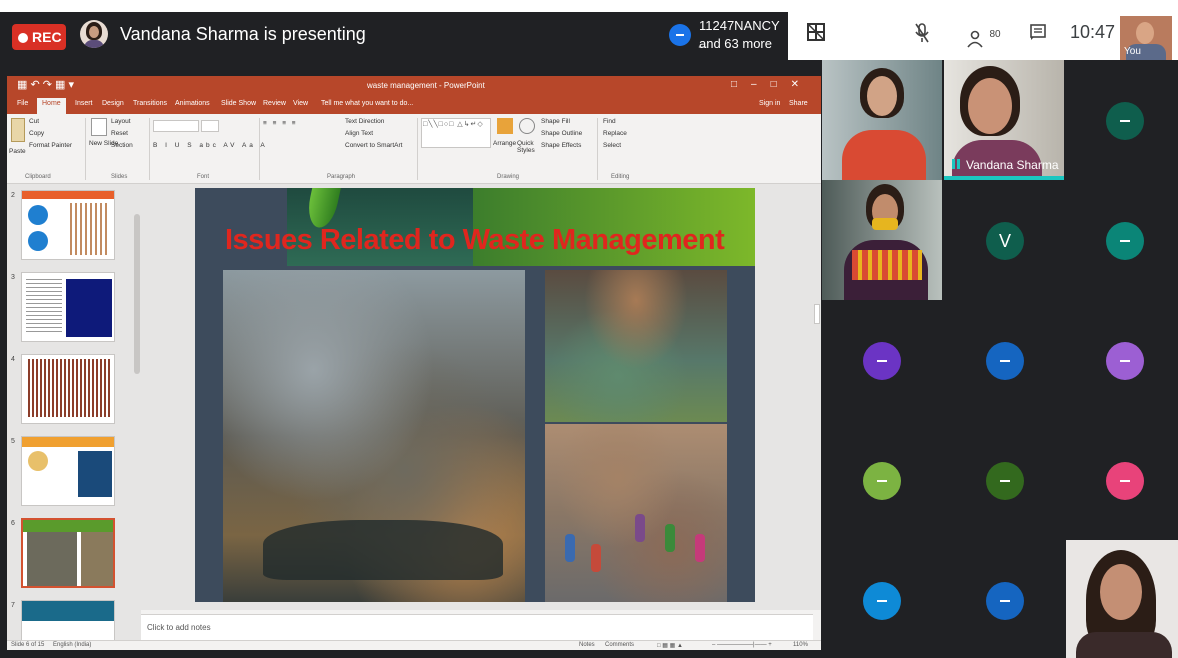 This screenshot has height=658, width=1178. I want to click on shapes-gallery: □╲╲□○□ △↳↵◇, so click(456, 133).